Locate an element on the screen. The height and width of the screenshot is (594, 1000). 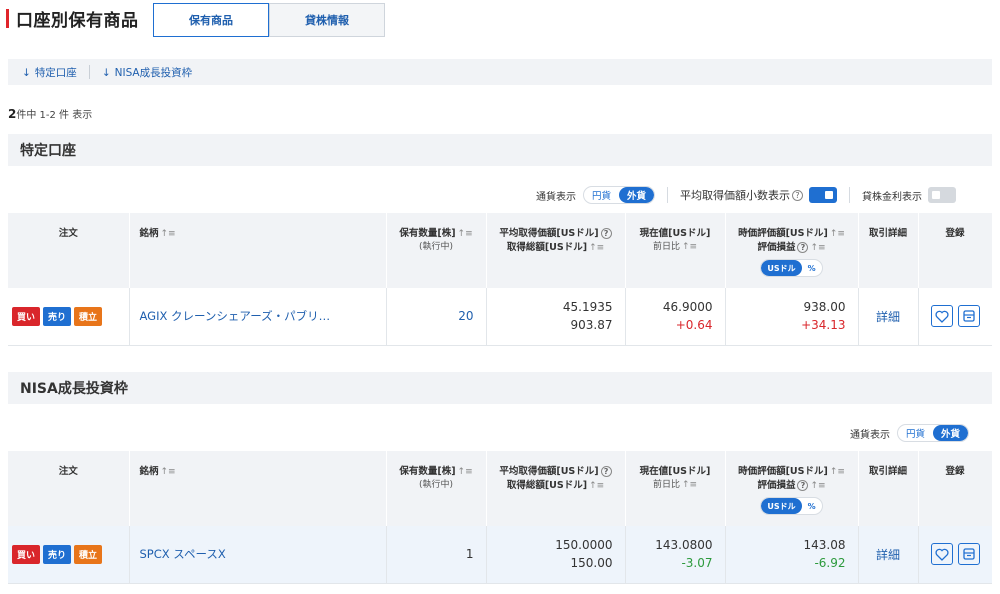
section-title-tokutei: 特定口座 is located at coordinates (500, 150).